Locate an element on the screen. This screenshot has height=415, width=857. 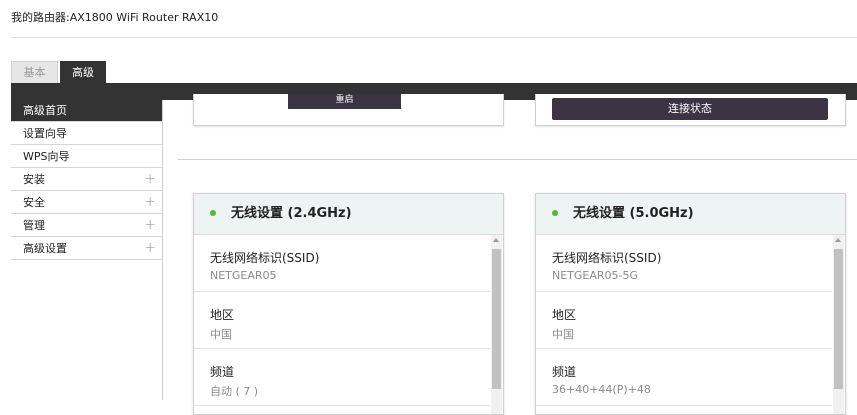
ssid-field: 无线网络标识(SSID) NETGEAR05-5G is located at coordinates (684, 263).